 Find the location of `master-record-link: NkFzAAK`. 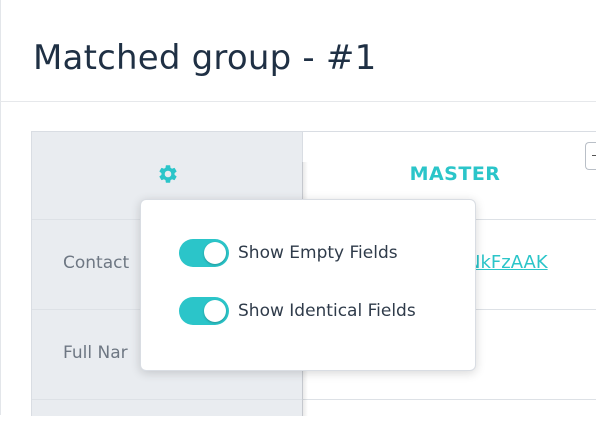

master-record-link: NkFzAAK is located at coordinates (507, 262).